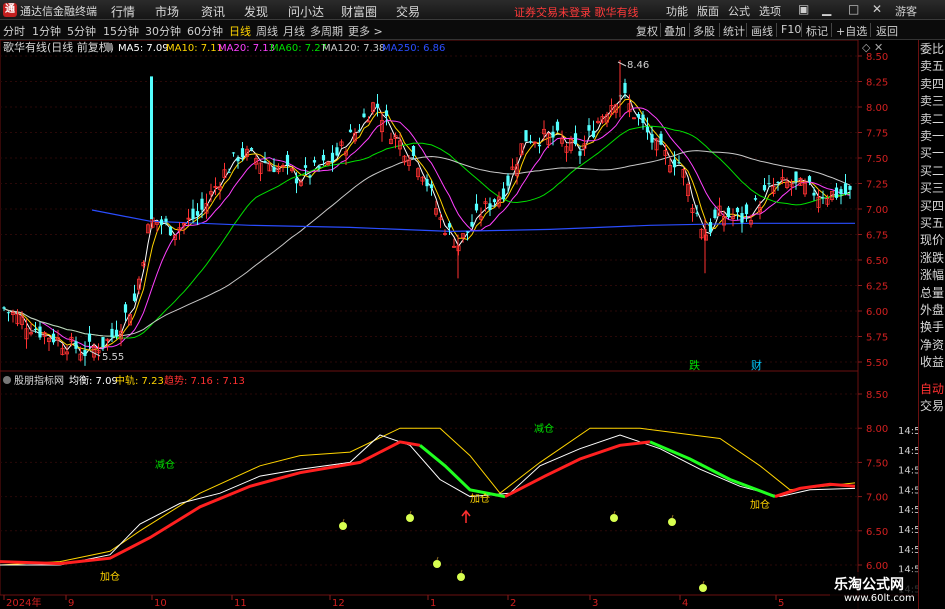 The image size is (945, 609). What do you see at coordinates (932, 258) in the screenshot?
I see `side-tab: 涨跌` at bounding box center [932, 258].